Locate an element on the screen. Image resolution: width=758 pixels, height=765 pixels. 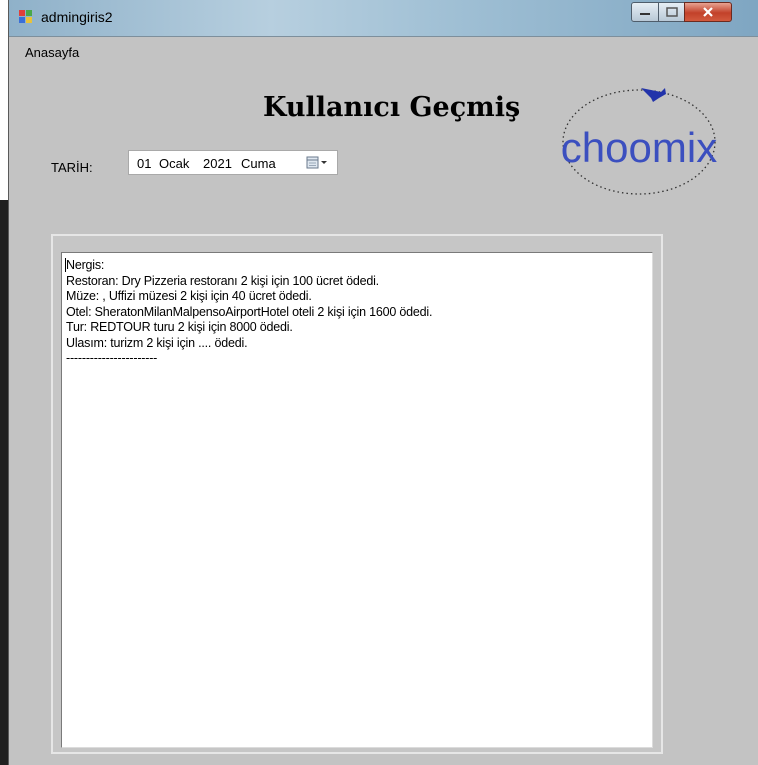
date-year: 2021 is located at coordinates (217, 163).